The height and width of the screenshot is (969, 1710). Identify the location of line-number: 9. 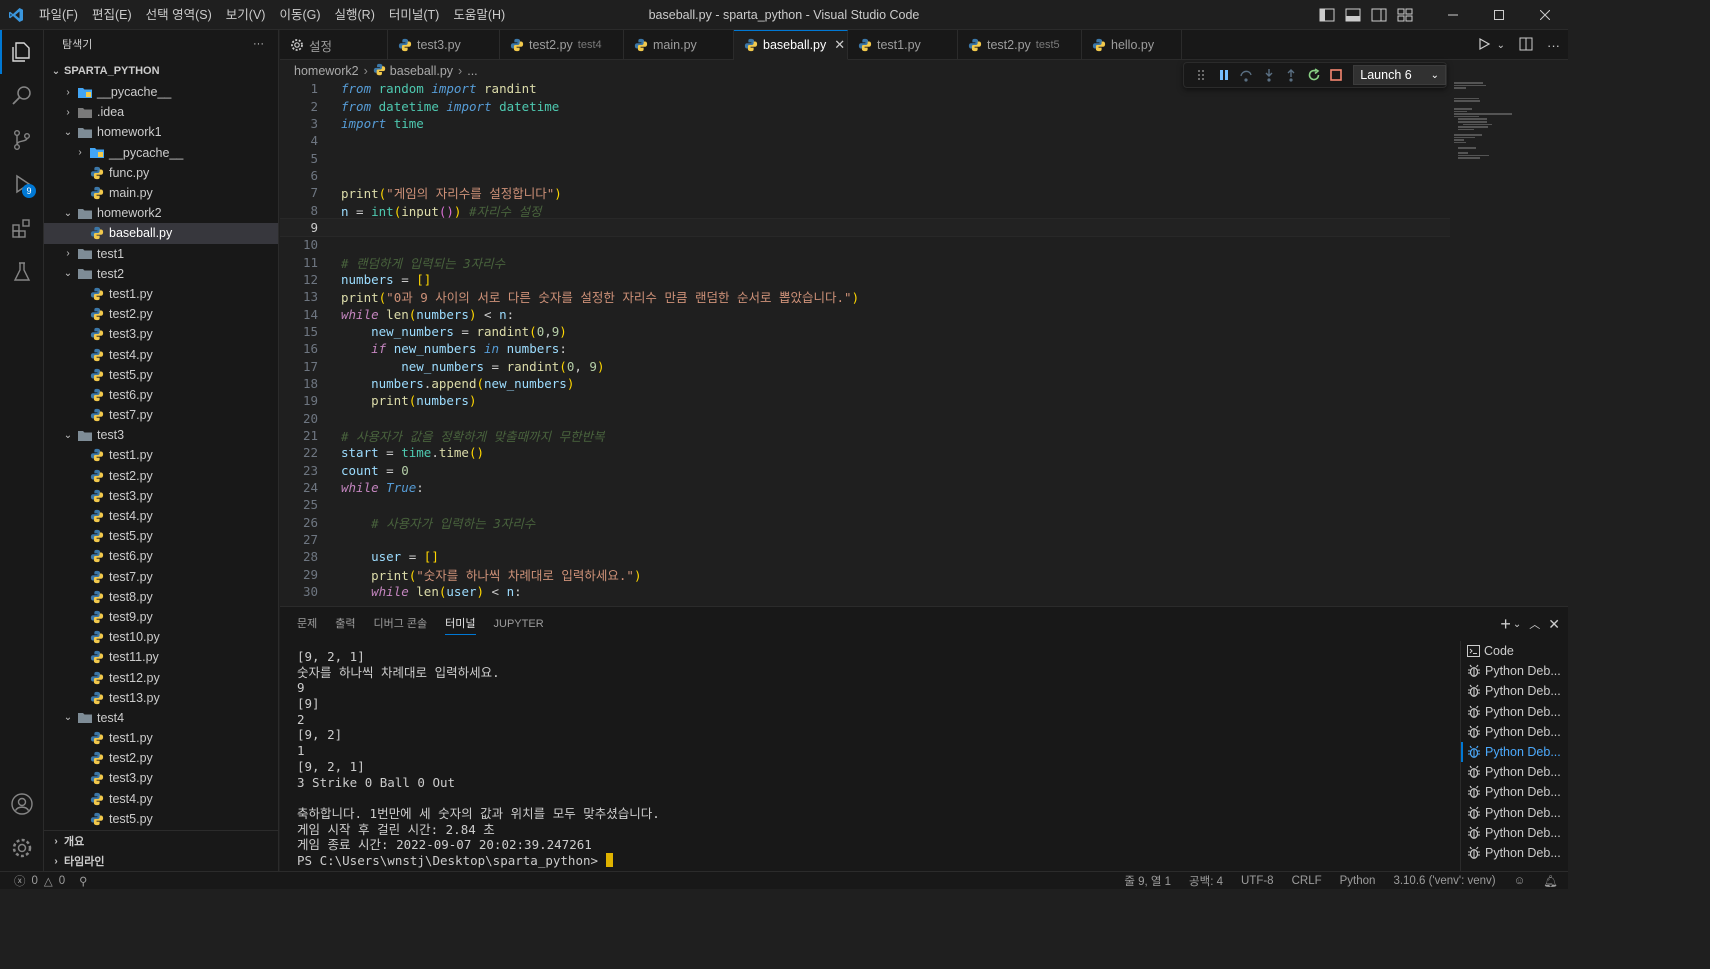
(299, 227).